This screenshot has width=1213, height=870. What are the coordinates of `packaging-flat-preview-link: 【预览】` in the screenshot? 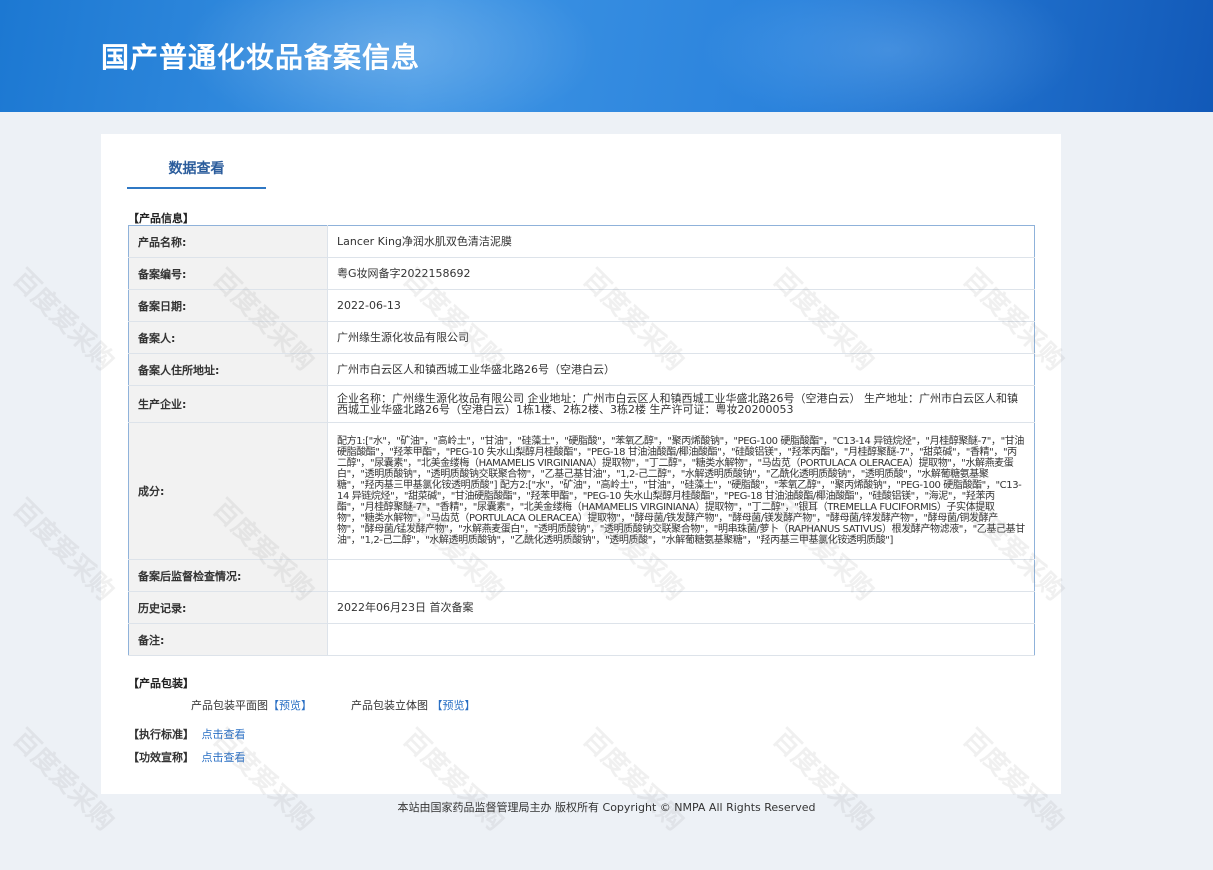 It's located at (290, 705).